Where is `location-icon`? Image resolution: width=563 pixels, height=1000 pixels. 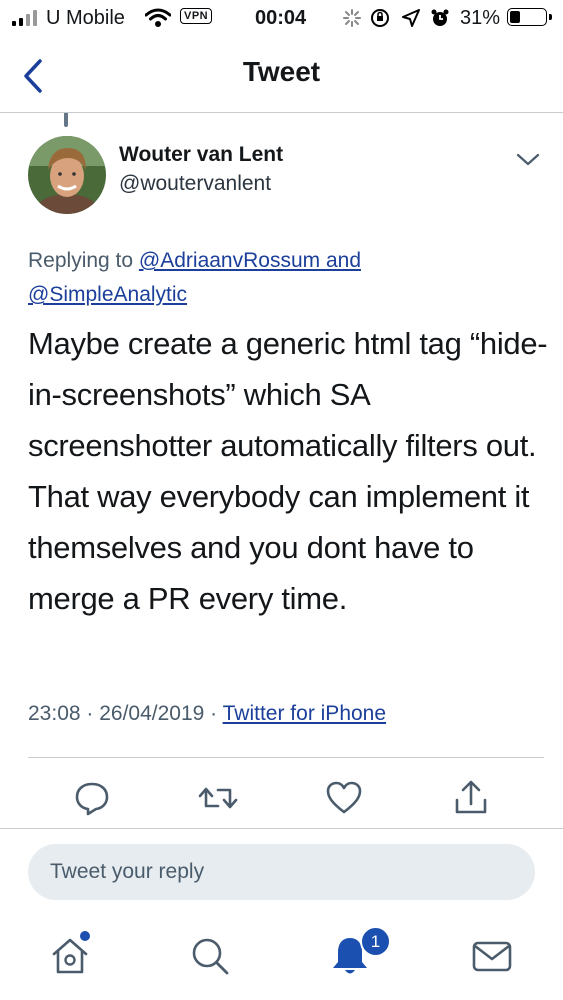 location-icon is located at coordinates (411, 18).